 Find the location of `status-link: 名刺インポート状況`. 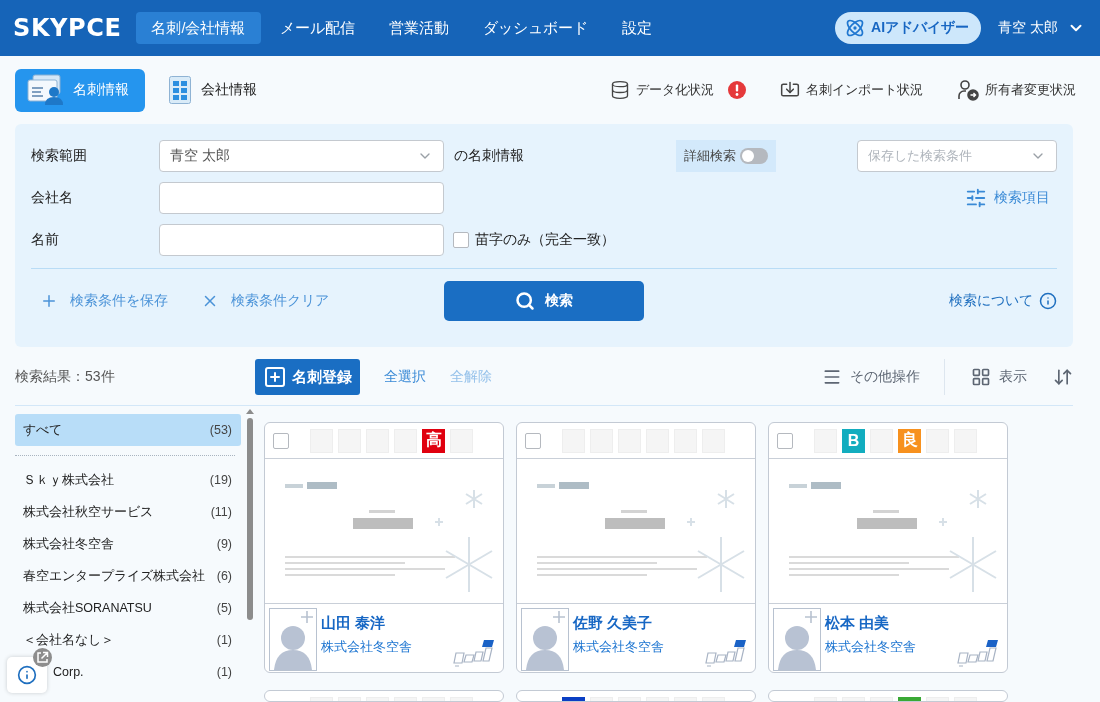

status-link: 名刺インポート状況 is located at coordinates (851, 90).